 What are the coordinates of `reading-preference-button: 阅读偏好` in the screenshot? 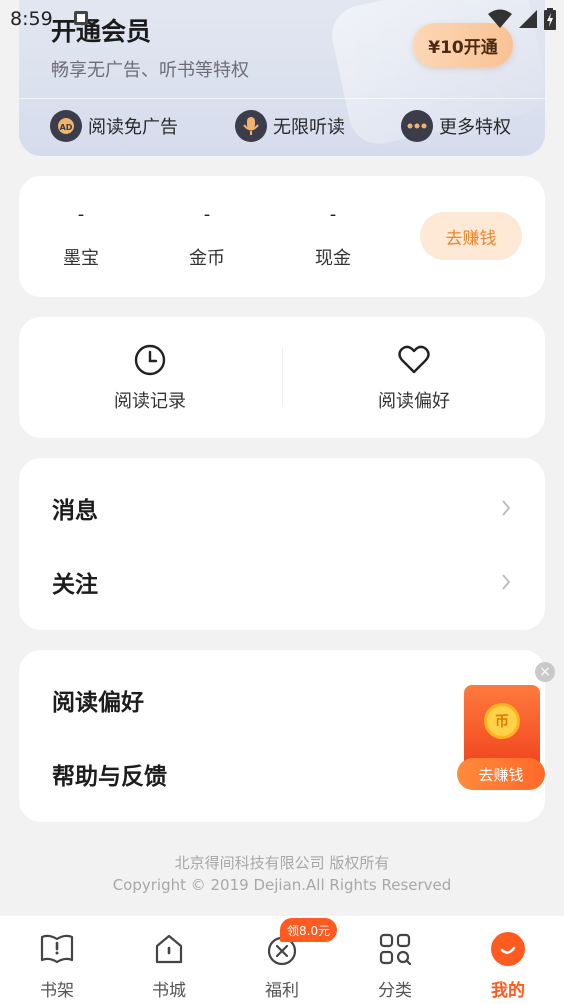 It's located at (414, 378).